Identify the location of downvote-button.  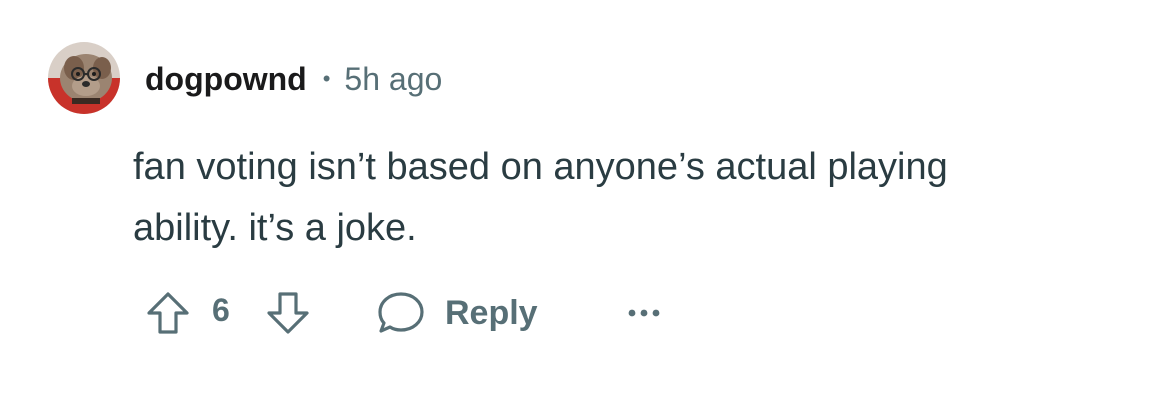
(288, 313).